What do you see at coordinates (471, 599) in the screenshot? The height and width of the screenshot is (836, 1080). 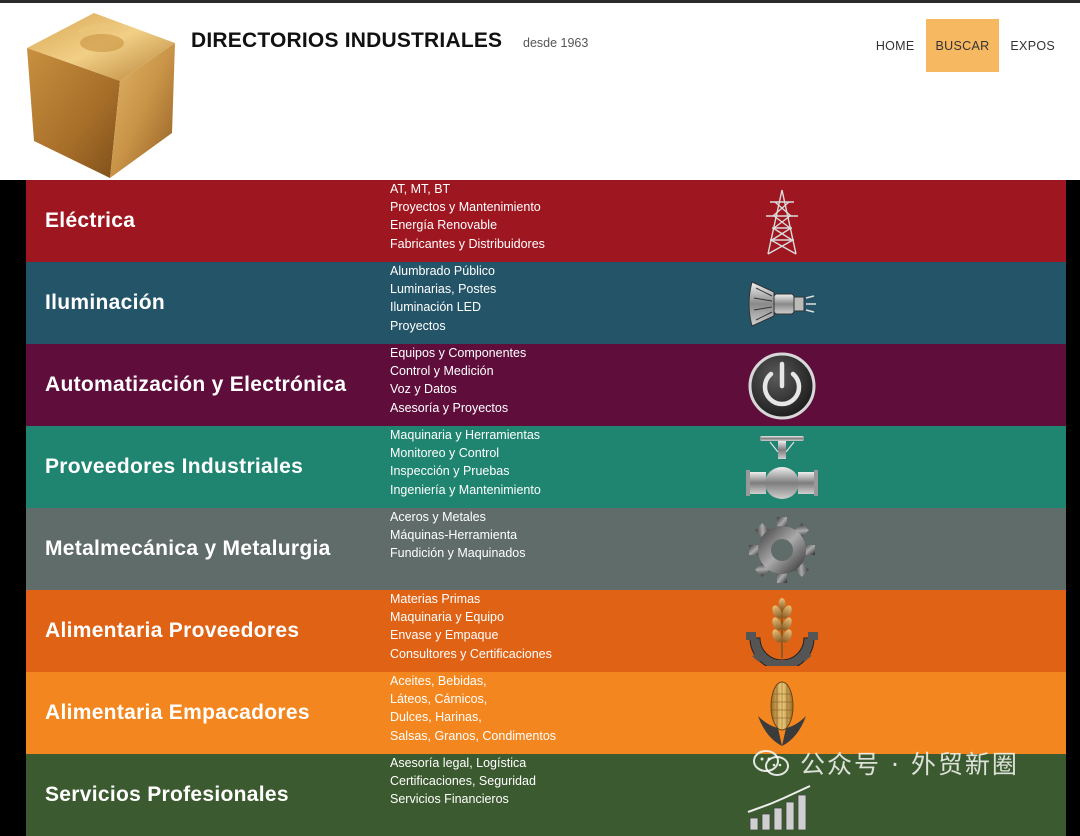 I see `subitem: Materias Primas` at bounding box center [471, 599].